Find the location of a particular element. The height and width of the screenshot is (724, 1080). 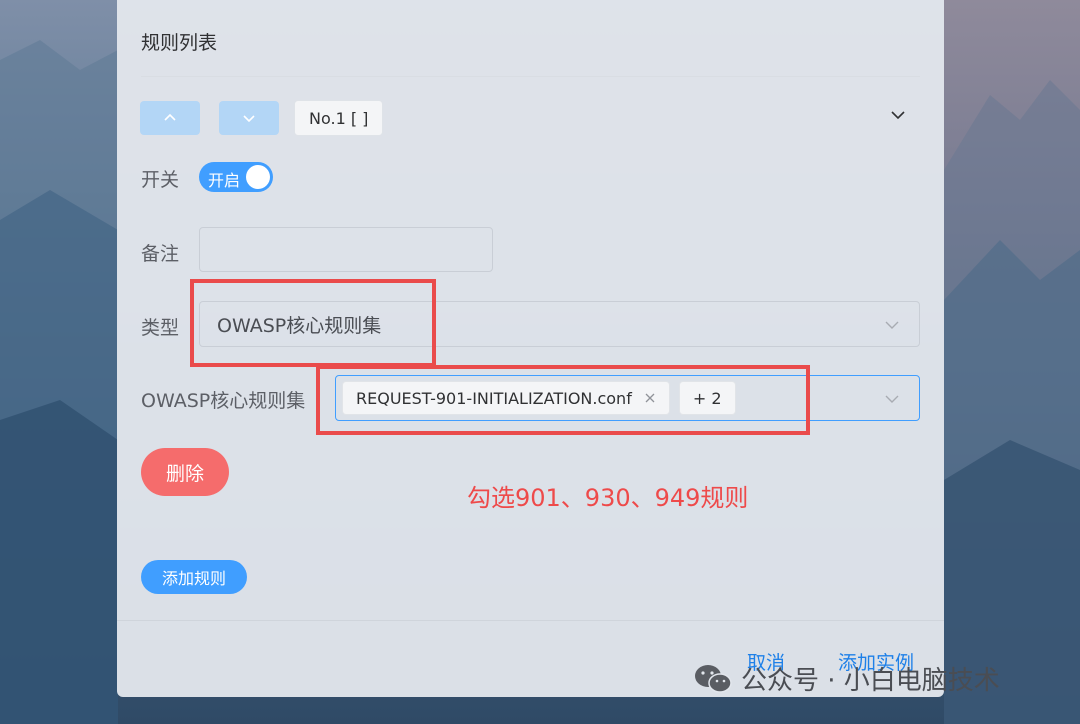

annotation-box-ruleset is located at coordinates (563, 400).